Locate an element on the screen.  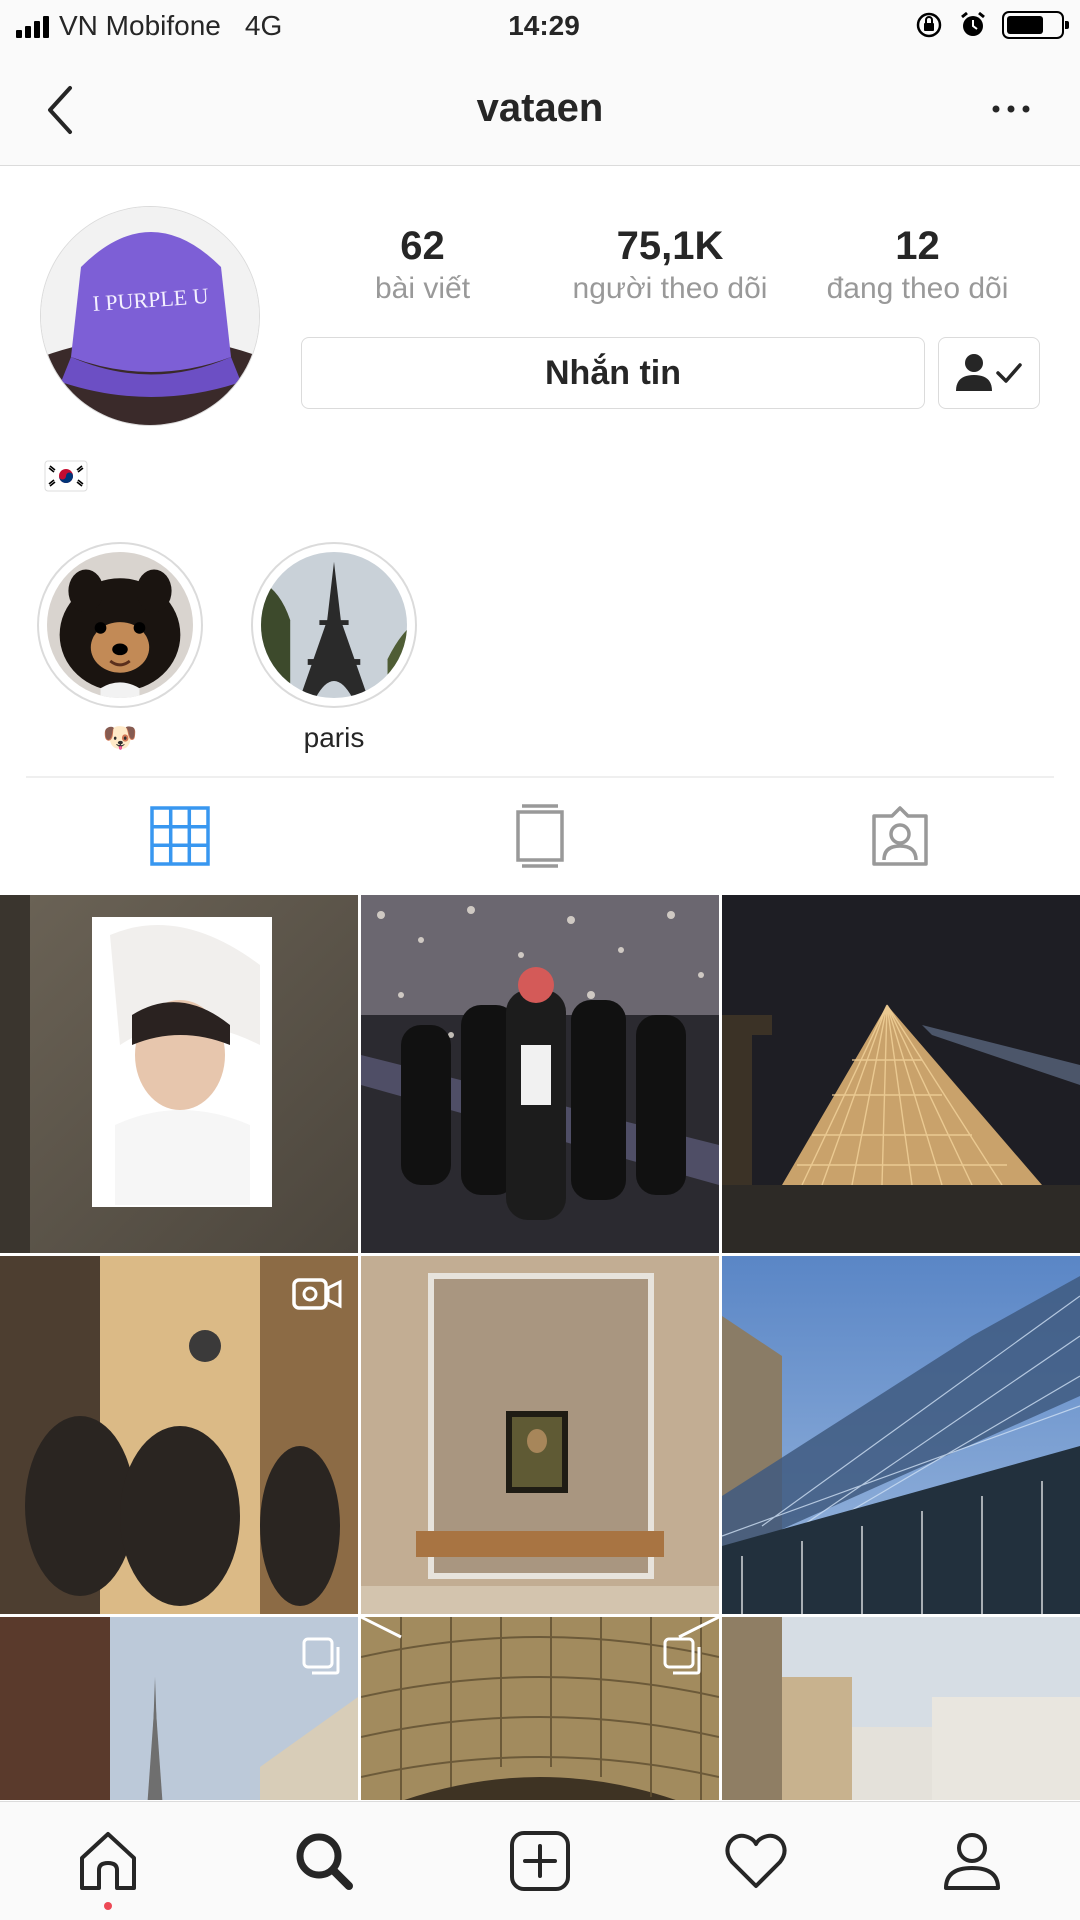
heart-icon is located at coordinates (756, 1860).